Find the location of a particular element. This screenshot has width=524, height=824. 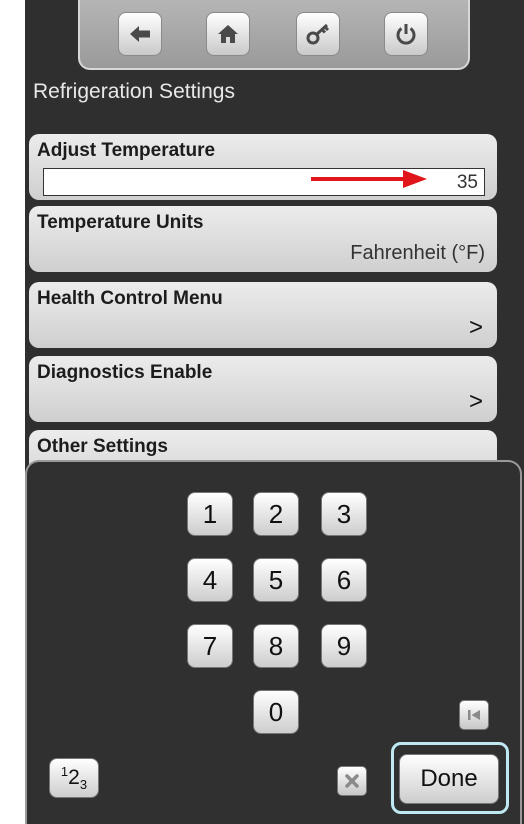

key-8: 8 is located at coordinates (276, 646).